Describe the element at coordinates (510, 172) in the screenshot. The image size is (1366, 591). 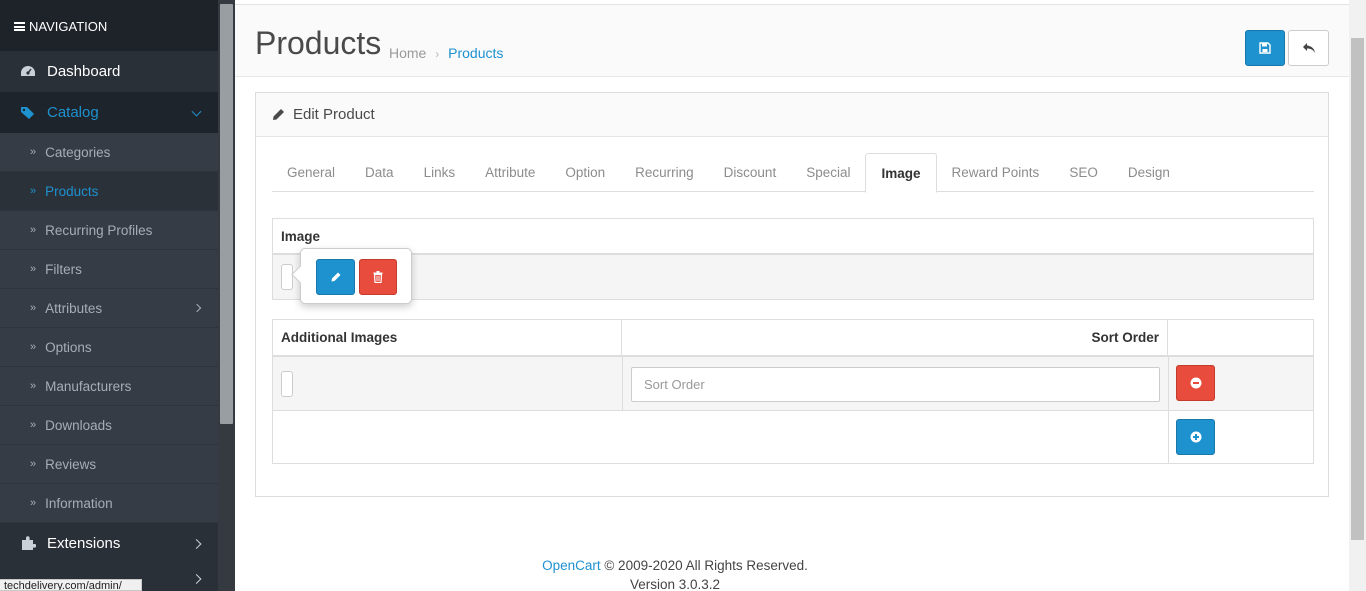
I see `tab-attribute: Attribute` at that location.